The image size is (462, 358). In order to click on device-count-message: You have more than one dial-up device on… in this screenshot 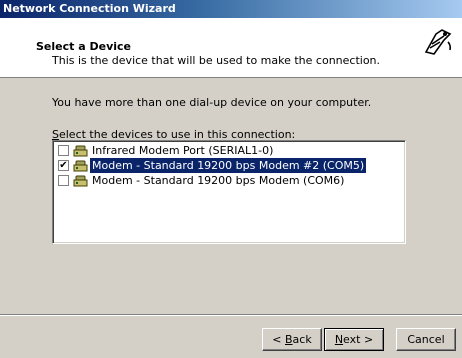, I will do `click(212, 102)`.